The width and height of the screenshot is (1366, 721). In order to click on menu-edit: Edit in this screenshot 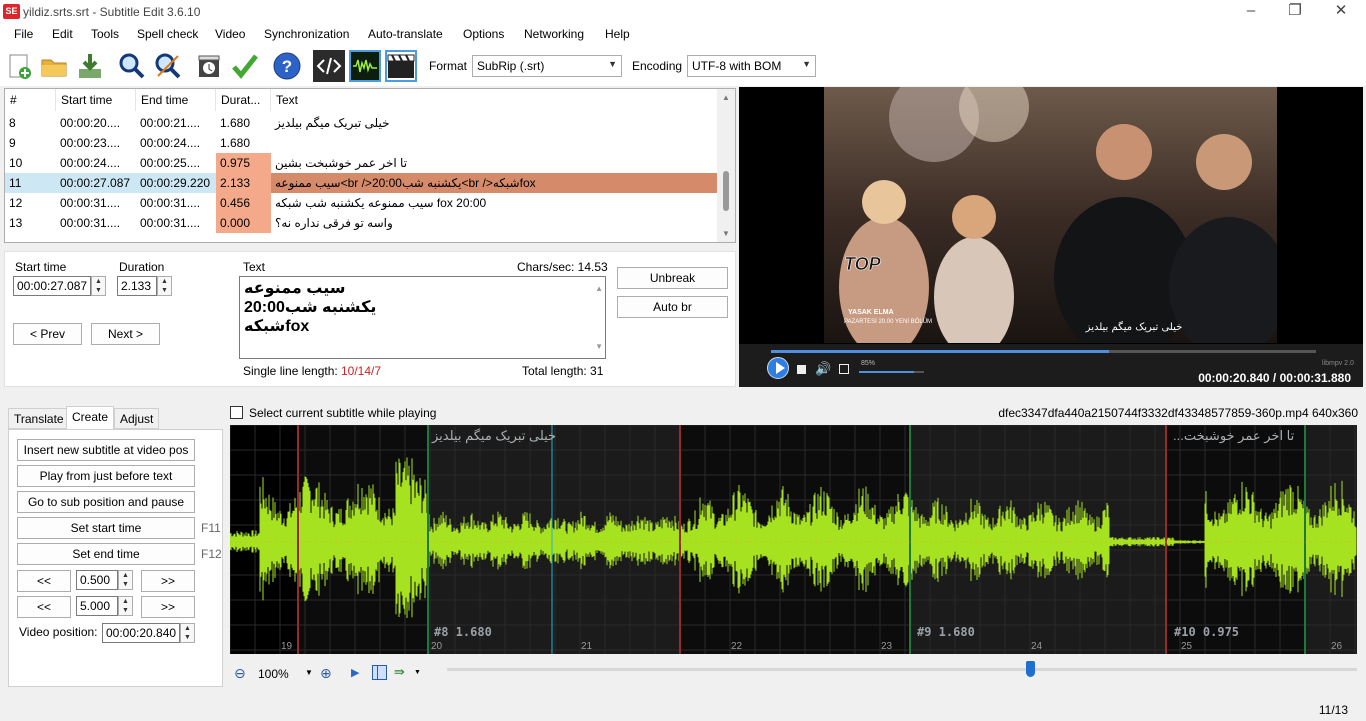, I will do `click(62, 34)`.